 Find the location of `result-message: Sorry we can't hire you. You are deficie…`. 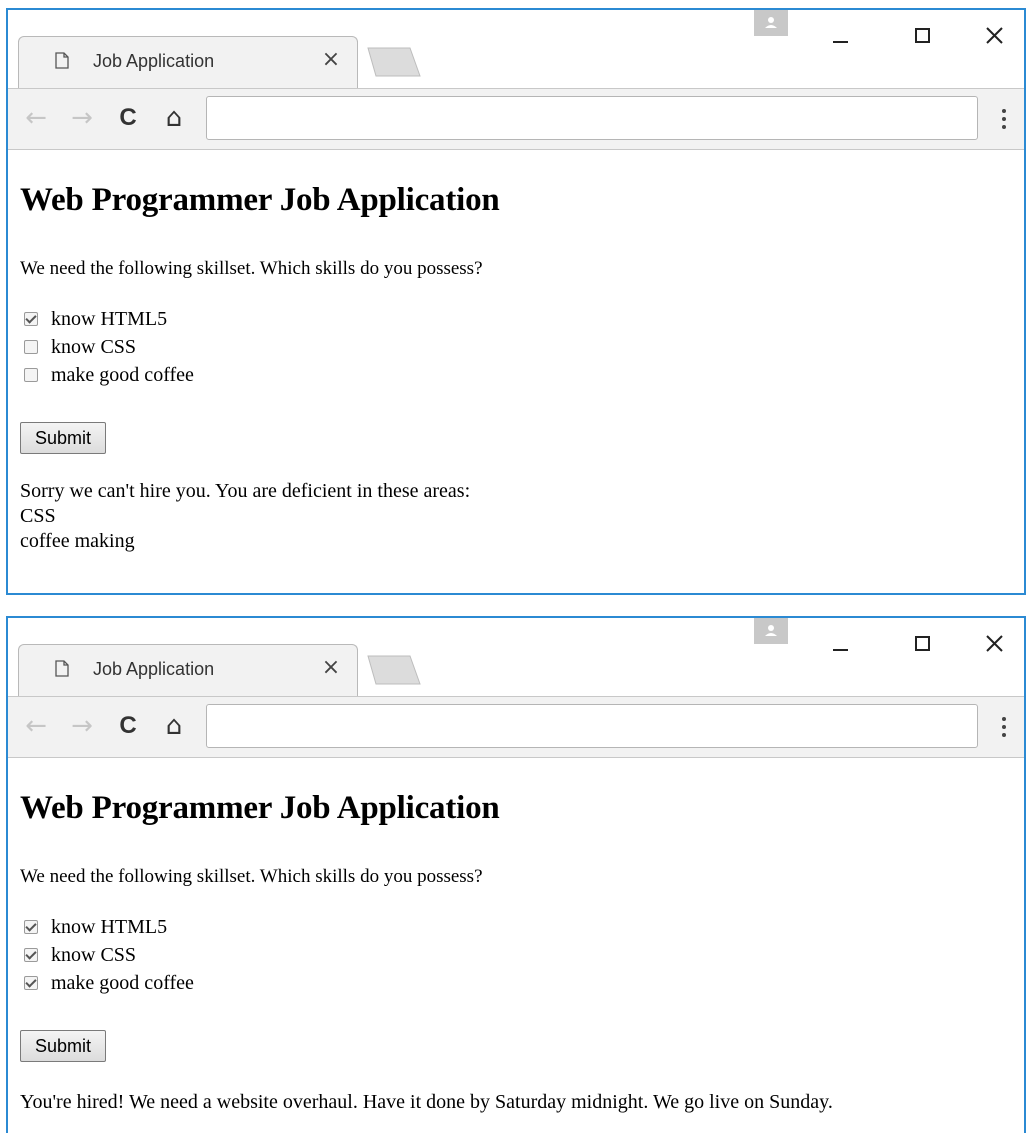

result-message: Sorry we can't hire you. You are deficie… is located at coordinates (245, 516).